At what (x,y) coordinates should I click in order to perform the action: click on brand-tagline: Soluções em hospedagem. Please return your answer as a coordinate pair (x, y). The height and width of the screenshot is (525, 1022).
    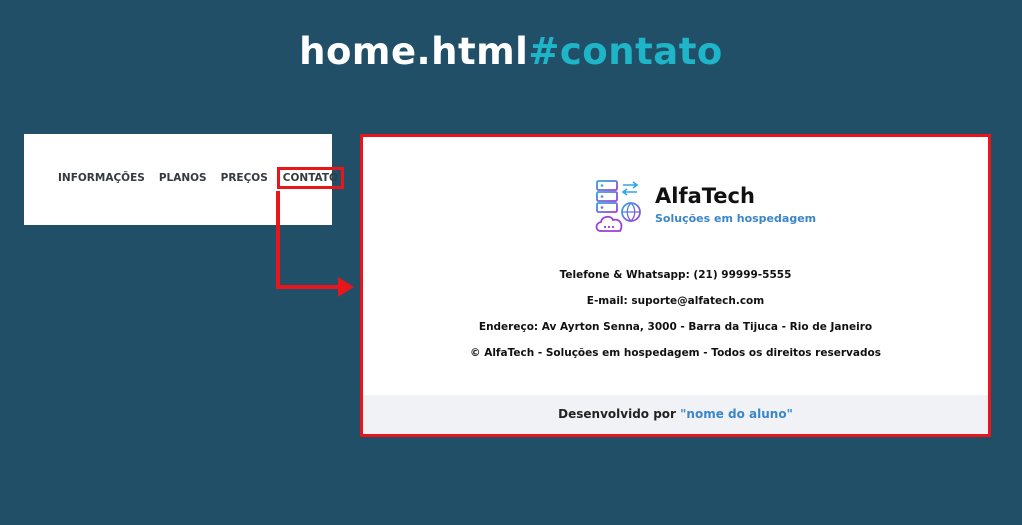
    Looking at the image, I should click on (736, 218).